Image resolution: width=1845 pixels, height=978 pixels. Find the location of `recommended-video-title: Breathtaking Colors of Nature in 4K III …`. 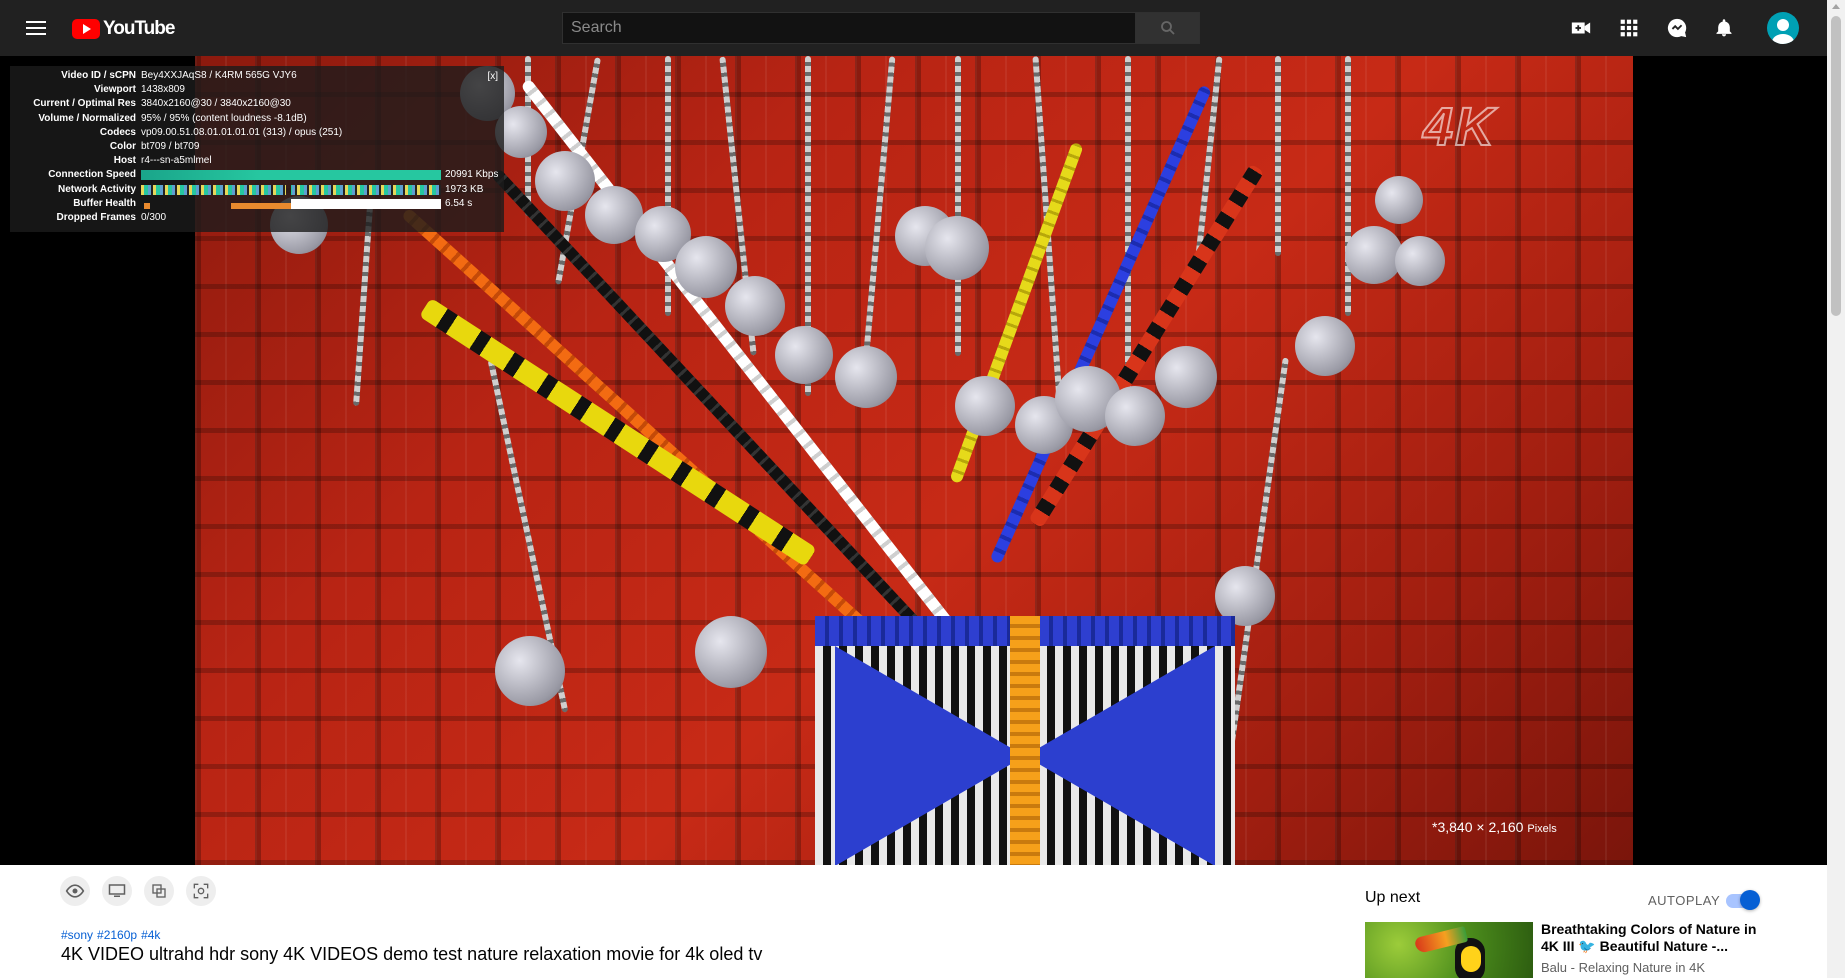

recommended-video-title: Breathtaking Colors of Nature in 4K III … is located at coordinates (1651, 938).